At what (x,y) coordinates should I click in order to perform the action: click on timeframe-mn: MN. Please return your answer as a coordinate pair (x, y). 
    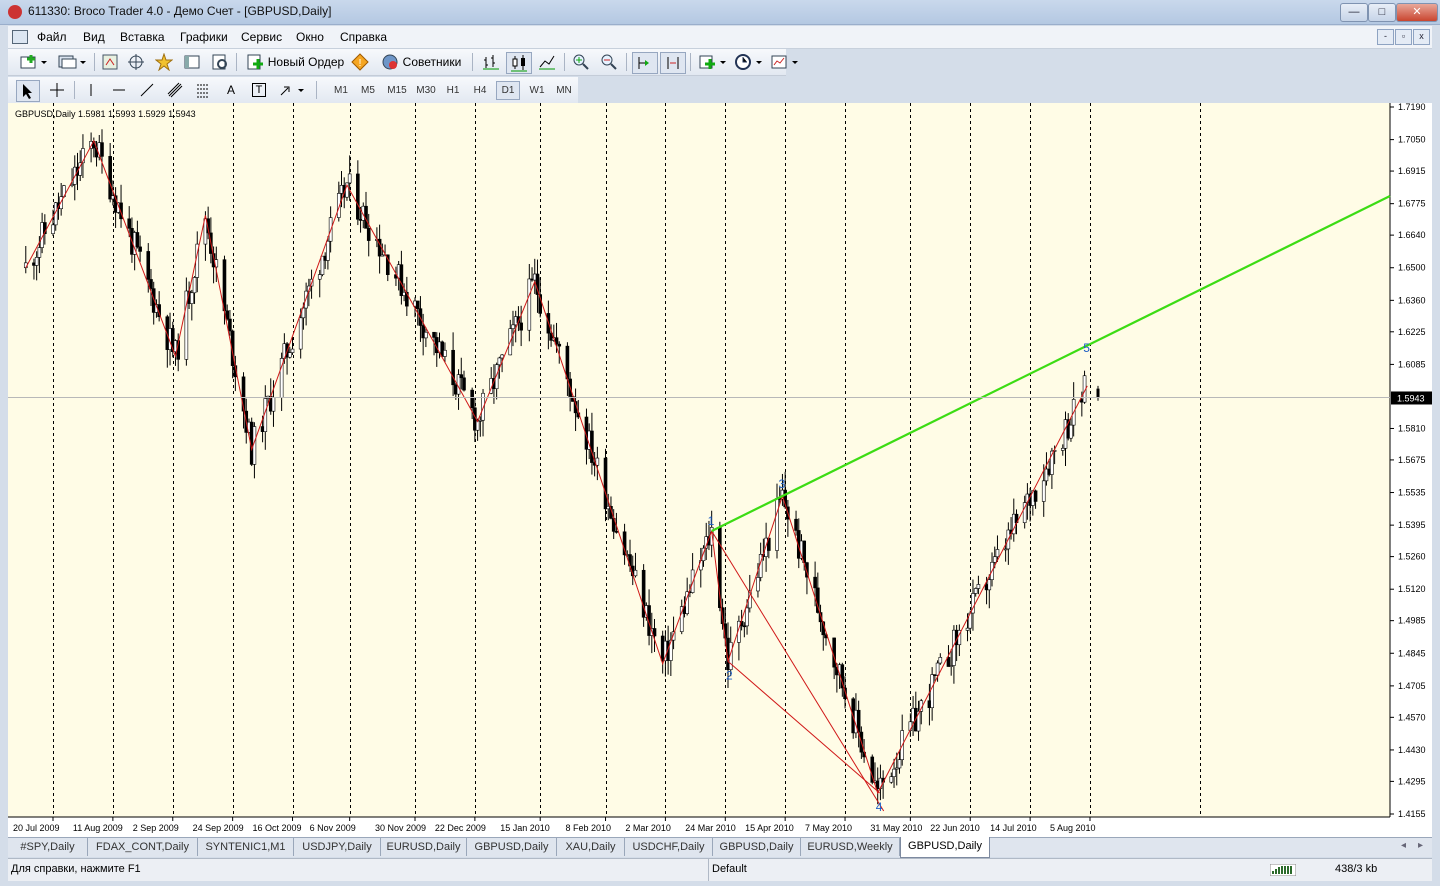
    Looking at the image, I should click on (564, 90).